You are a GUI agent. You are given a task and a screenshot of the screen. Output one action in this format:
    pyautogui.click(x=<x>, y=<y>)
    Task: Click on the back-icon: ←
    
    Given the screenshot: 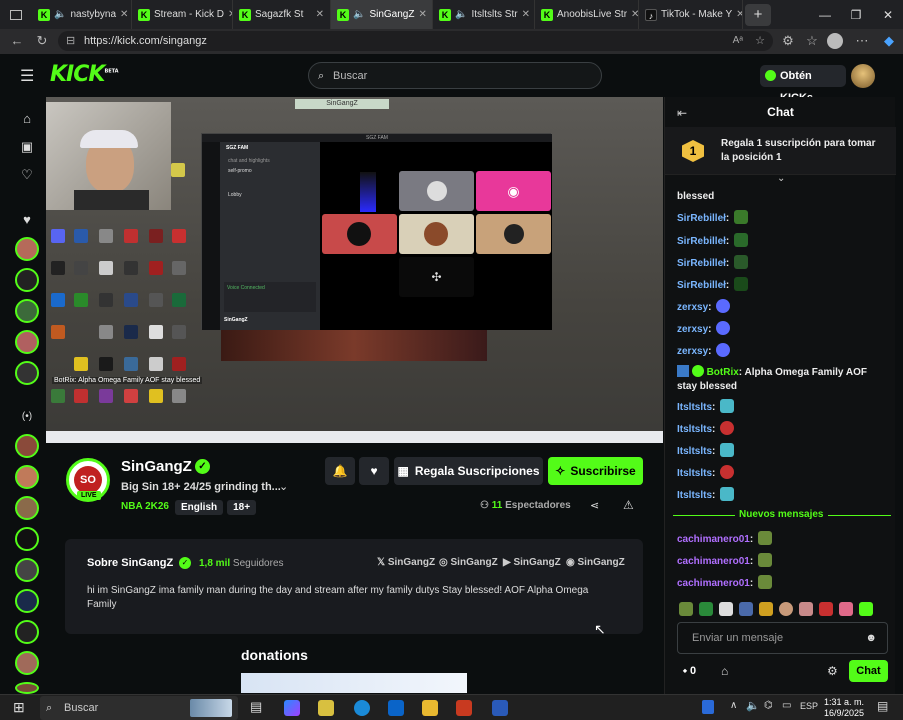 What is the action you would take?
    pyautogui.click(x=17, y=40)
    